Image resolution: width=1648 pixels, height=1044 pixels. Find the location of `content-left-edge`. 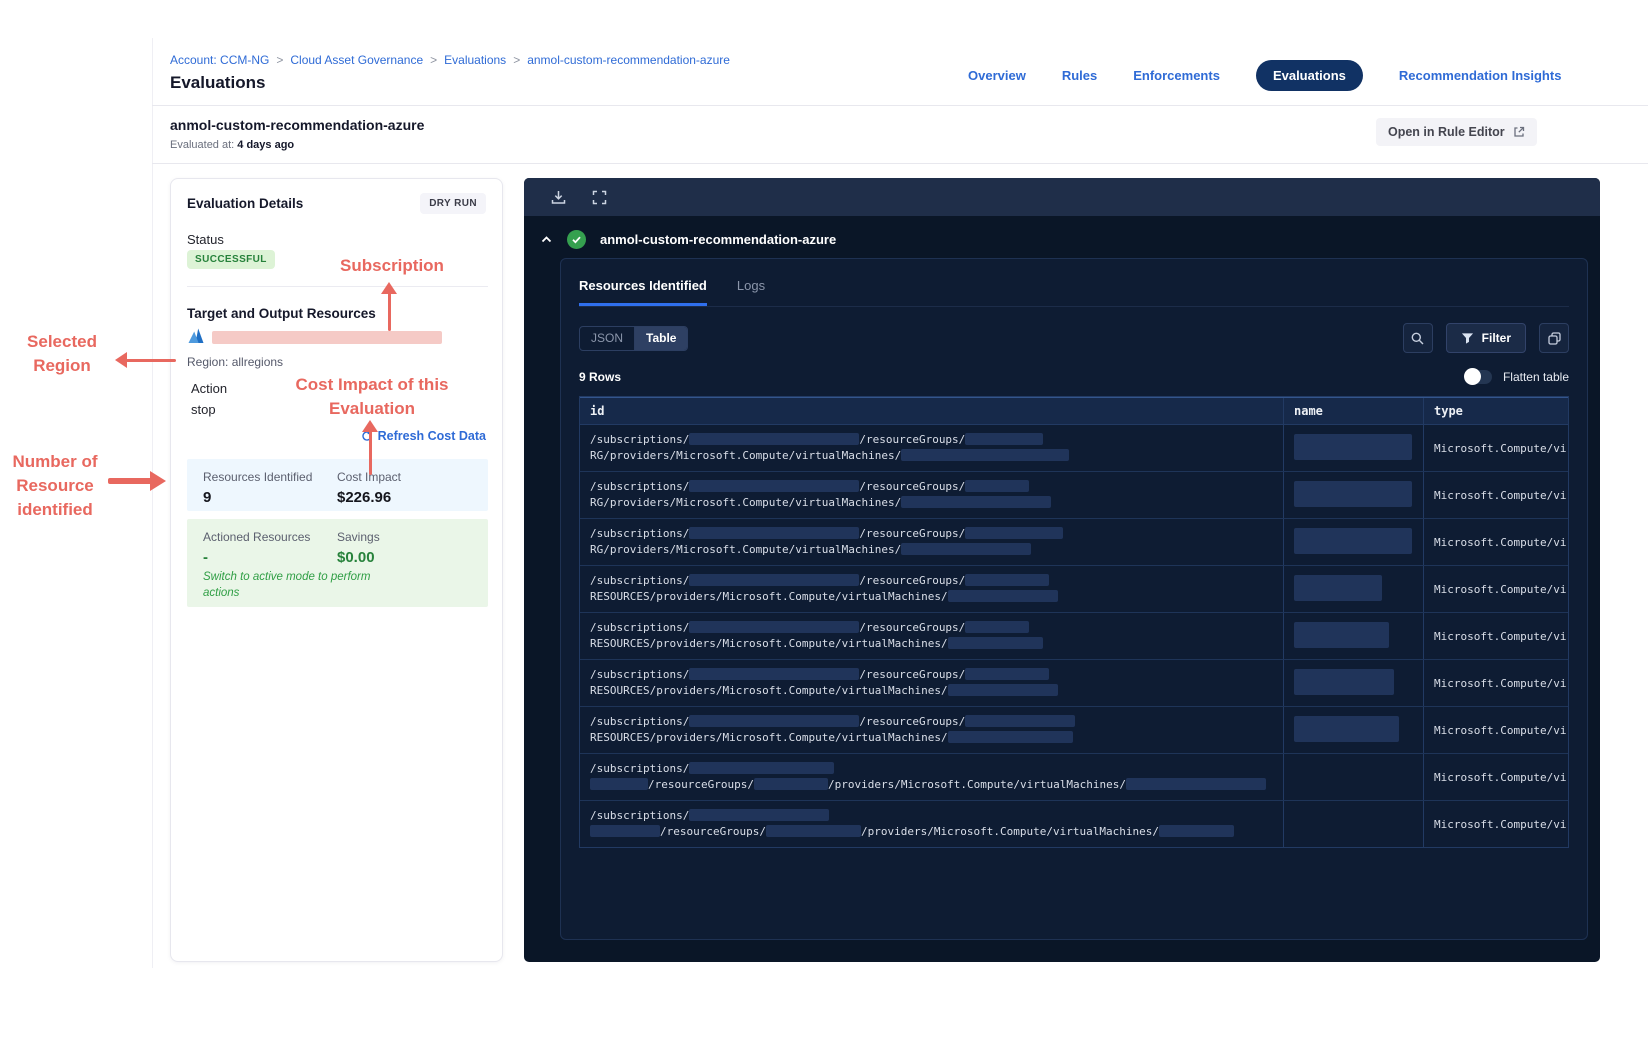

content-left-edge is located at coordinates (152, 503).